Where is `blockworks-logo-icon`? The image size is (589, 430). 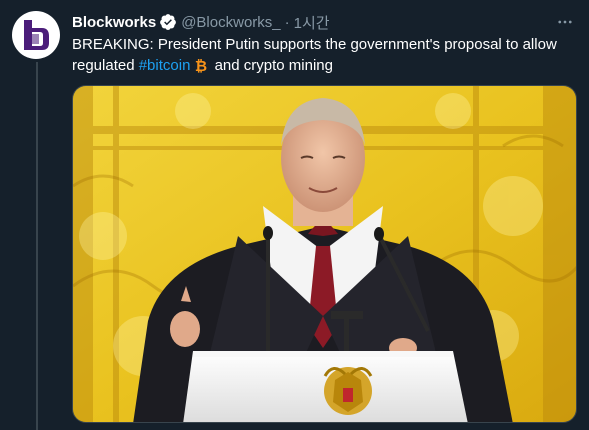
blockworks-logo-icon is located at coordinates (36, 35).